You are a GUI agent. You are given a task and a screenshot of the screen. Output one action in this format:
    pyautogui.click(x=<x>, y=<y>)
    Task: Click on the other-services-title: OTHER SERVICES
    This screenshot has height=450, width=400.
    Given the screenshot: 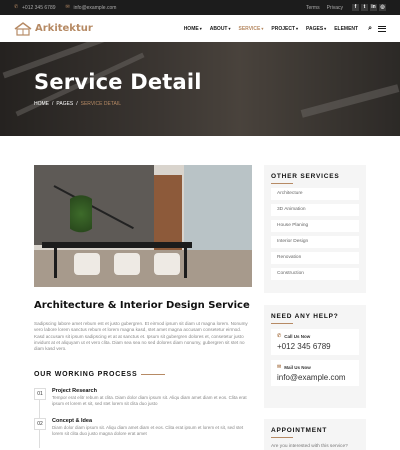 What is the action you would take?
    pyautogui.click(x=305, y=176)
    